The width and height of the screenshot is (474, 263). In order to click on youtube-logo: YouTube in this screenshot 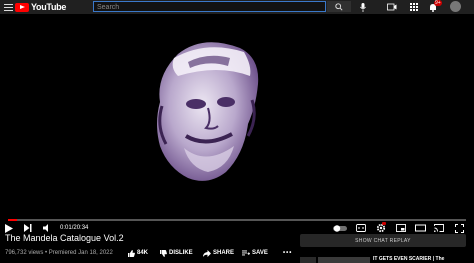, I will do `click(40, 7)`.